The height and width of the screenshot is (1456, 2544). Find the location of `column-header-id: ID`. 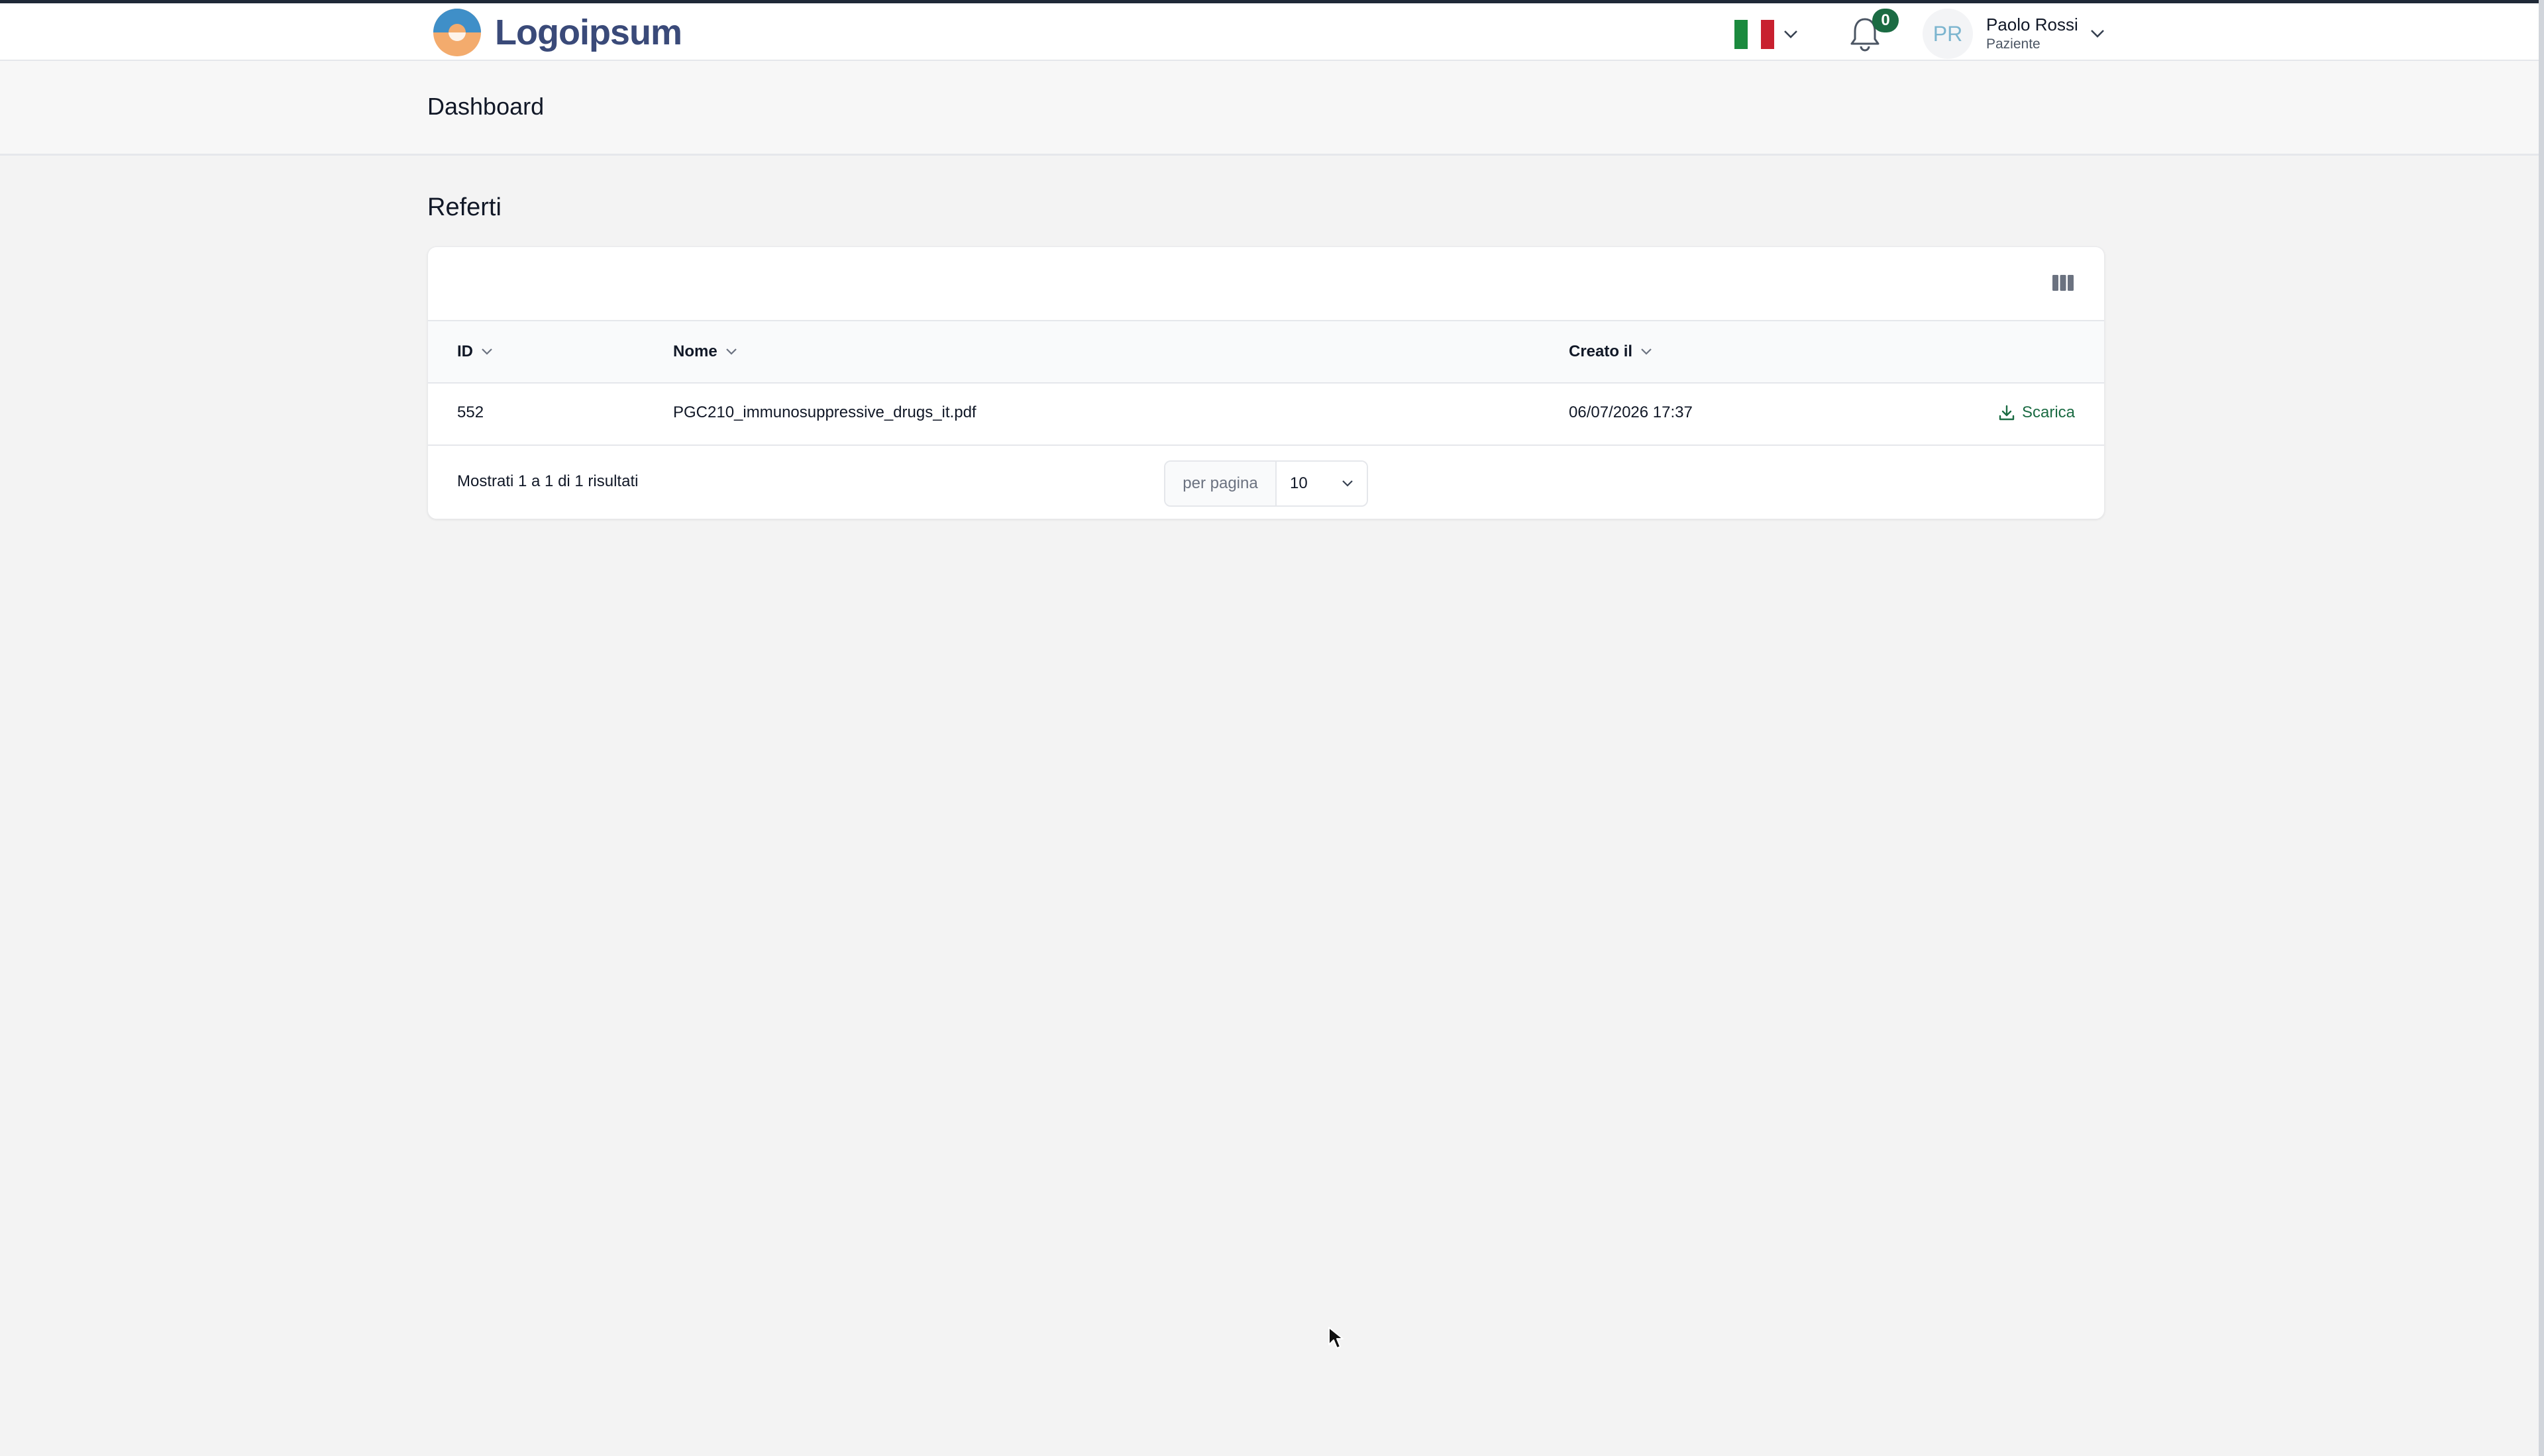

column-header-id: ID is located at coordinates (475, 351).